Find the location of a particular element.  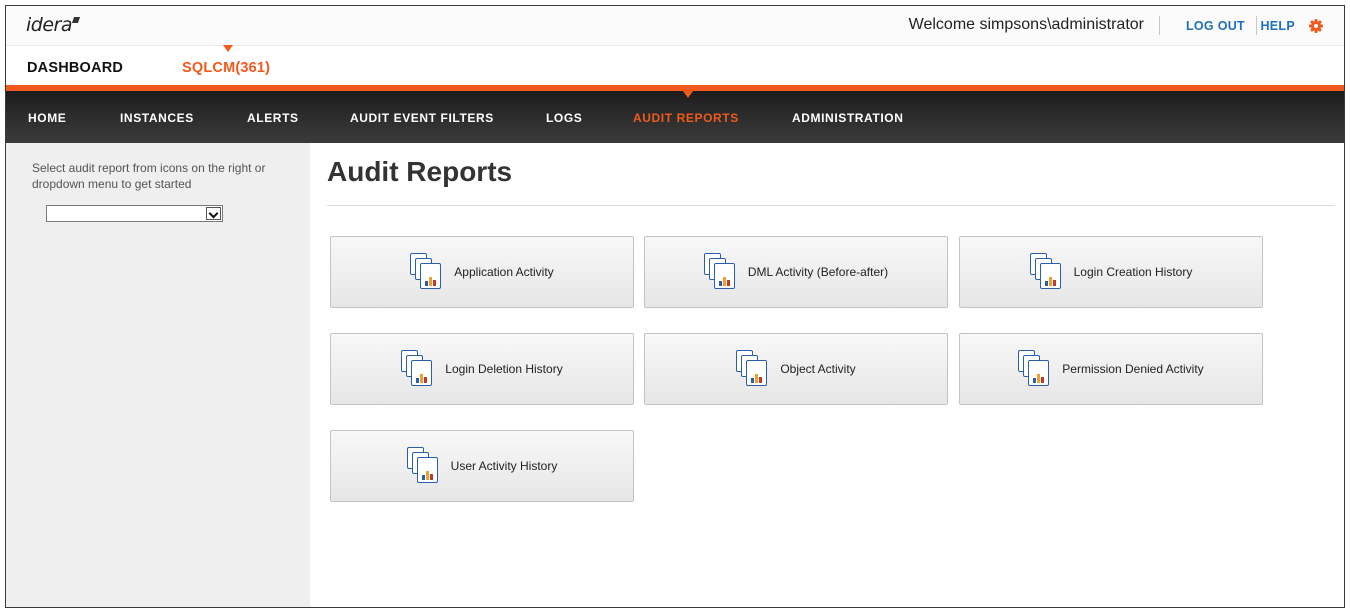

help-link: HELP is located at coordinates (1277, 26).